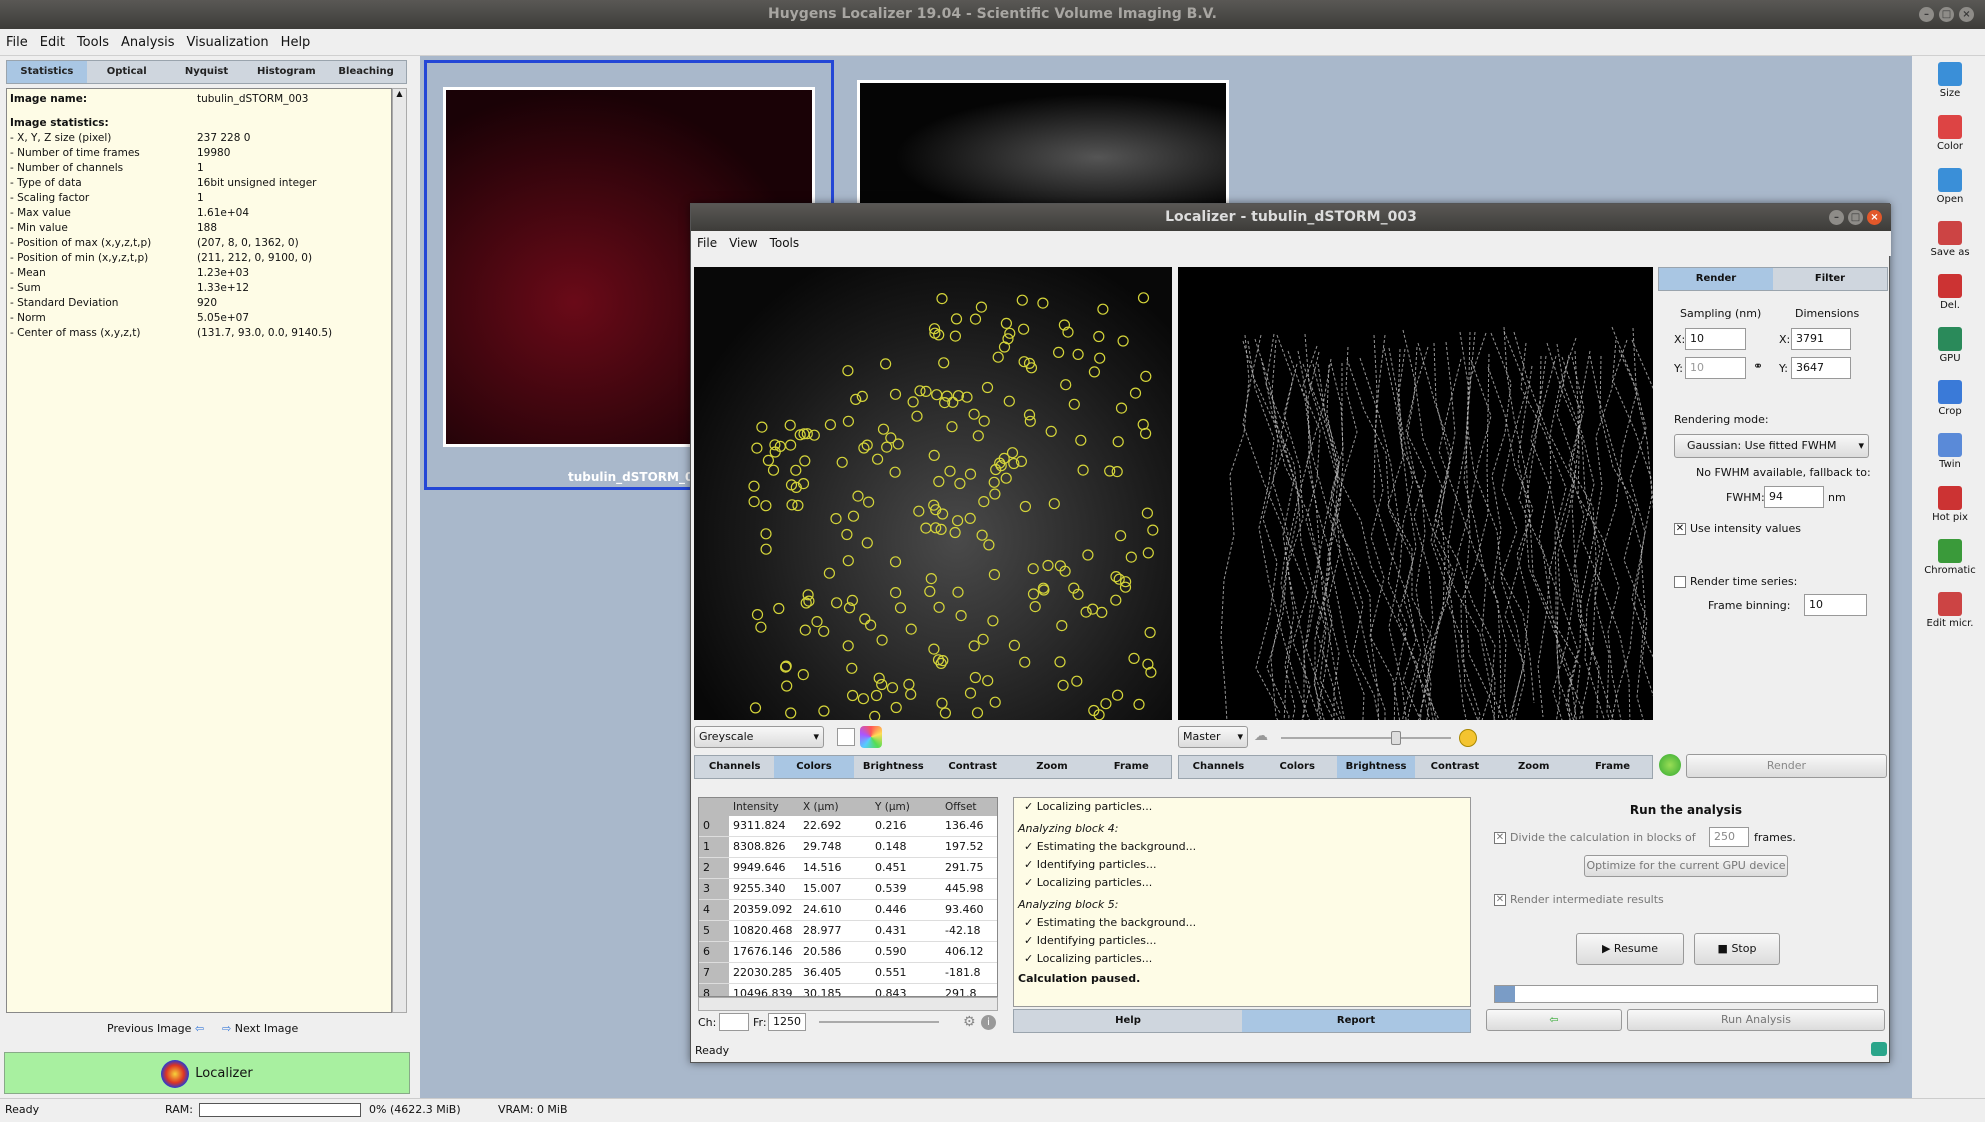  Describe the element at coordinates (296, 42) in the screenshot. I see `menu-help: Help` at that location.